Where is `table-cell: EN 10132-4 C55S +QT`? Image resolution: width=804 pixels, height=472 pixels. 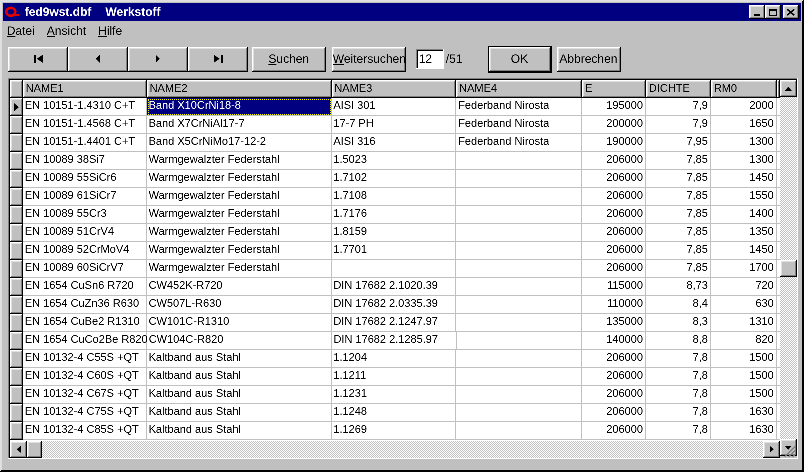
table-cell: EN 10132-4 C55S +QT is located at coordinates (84, 359).